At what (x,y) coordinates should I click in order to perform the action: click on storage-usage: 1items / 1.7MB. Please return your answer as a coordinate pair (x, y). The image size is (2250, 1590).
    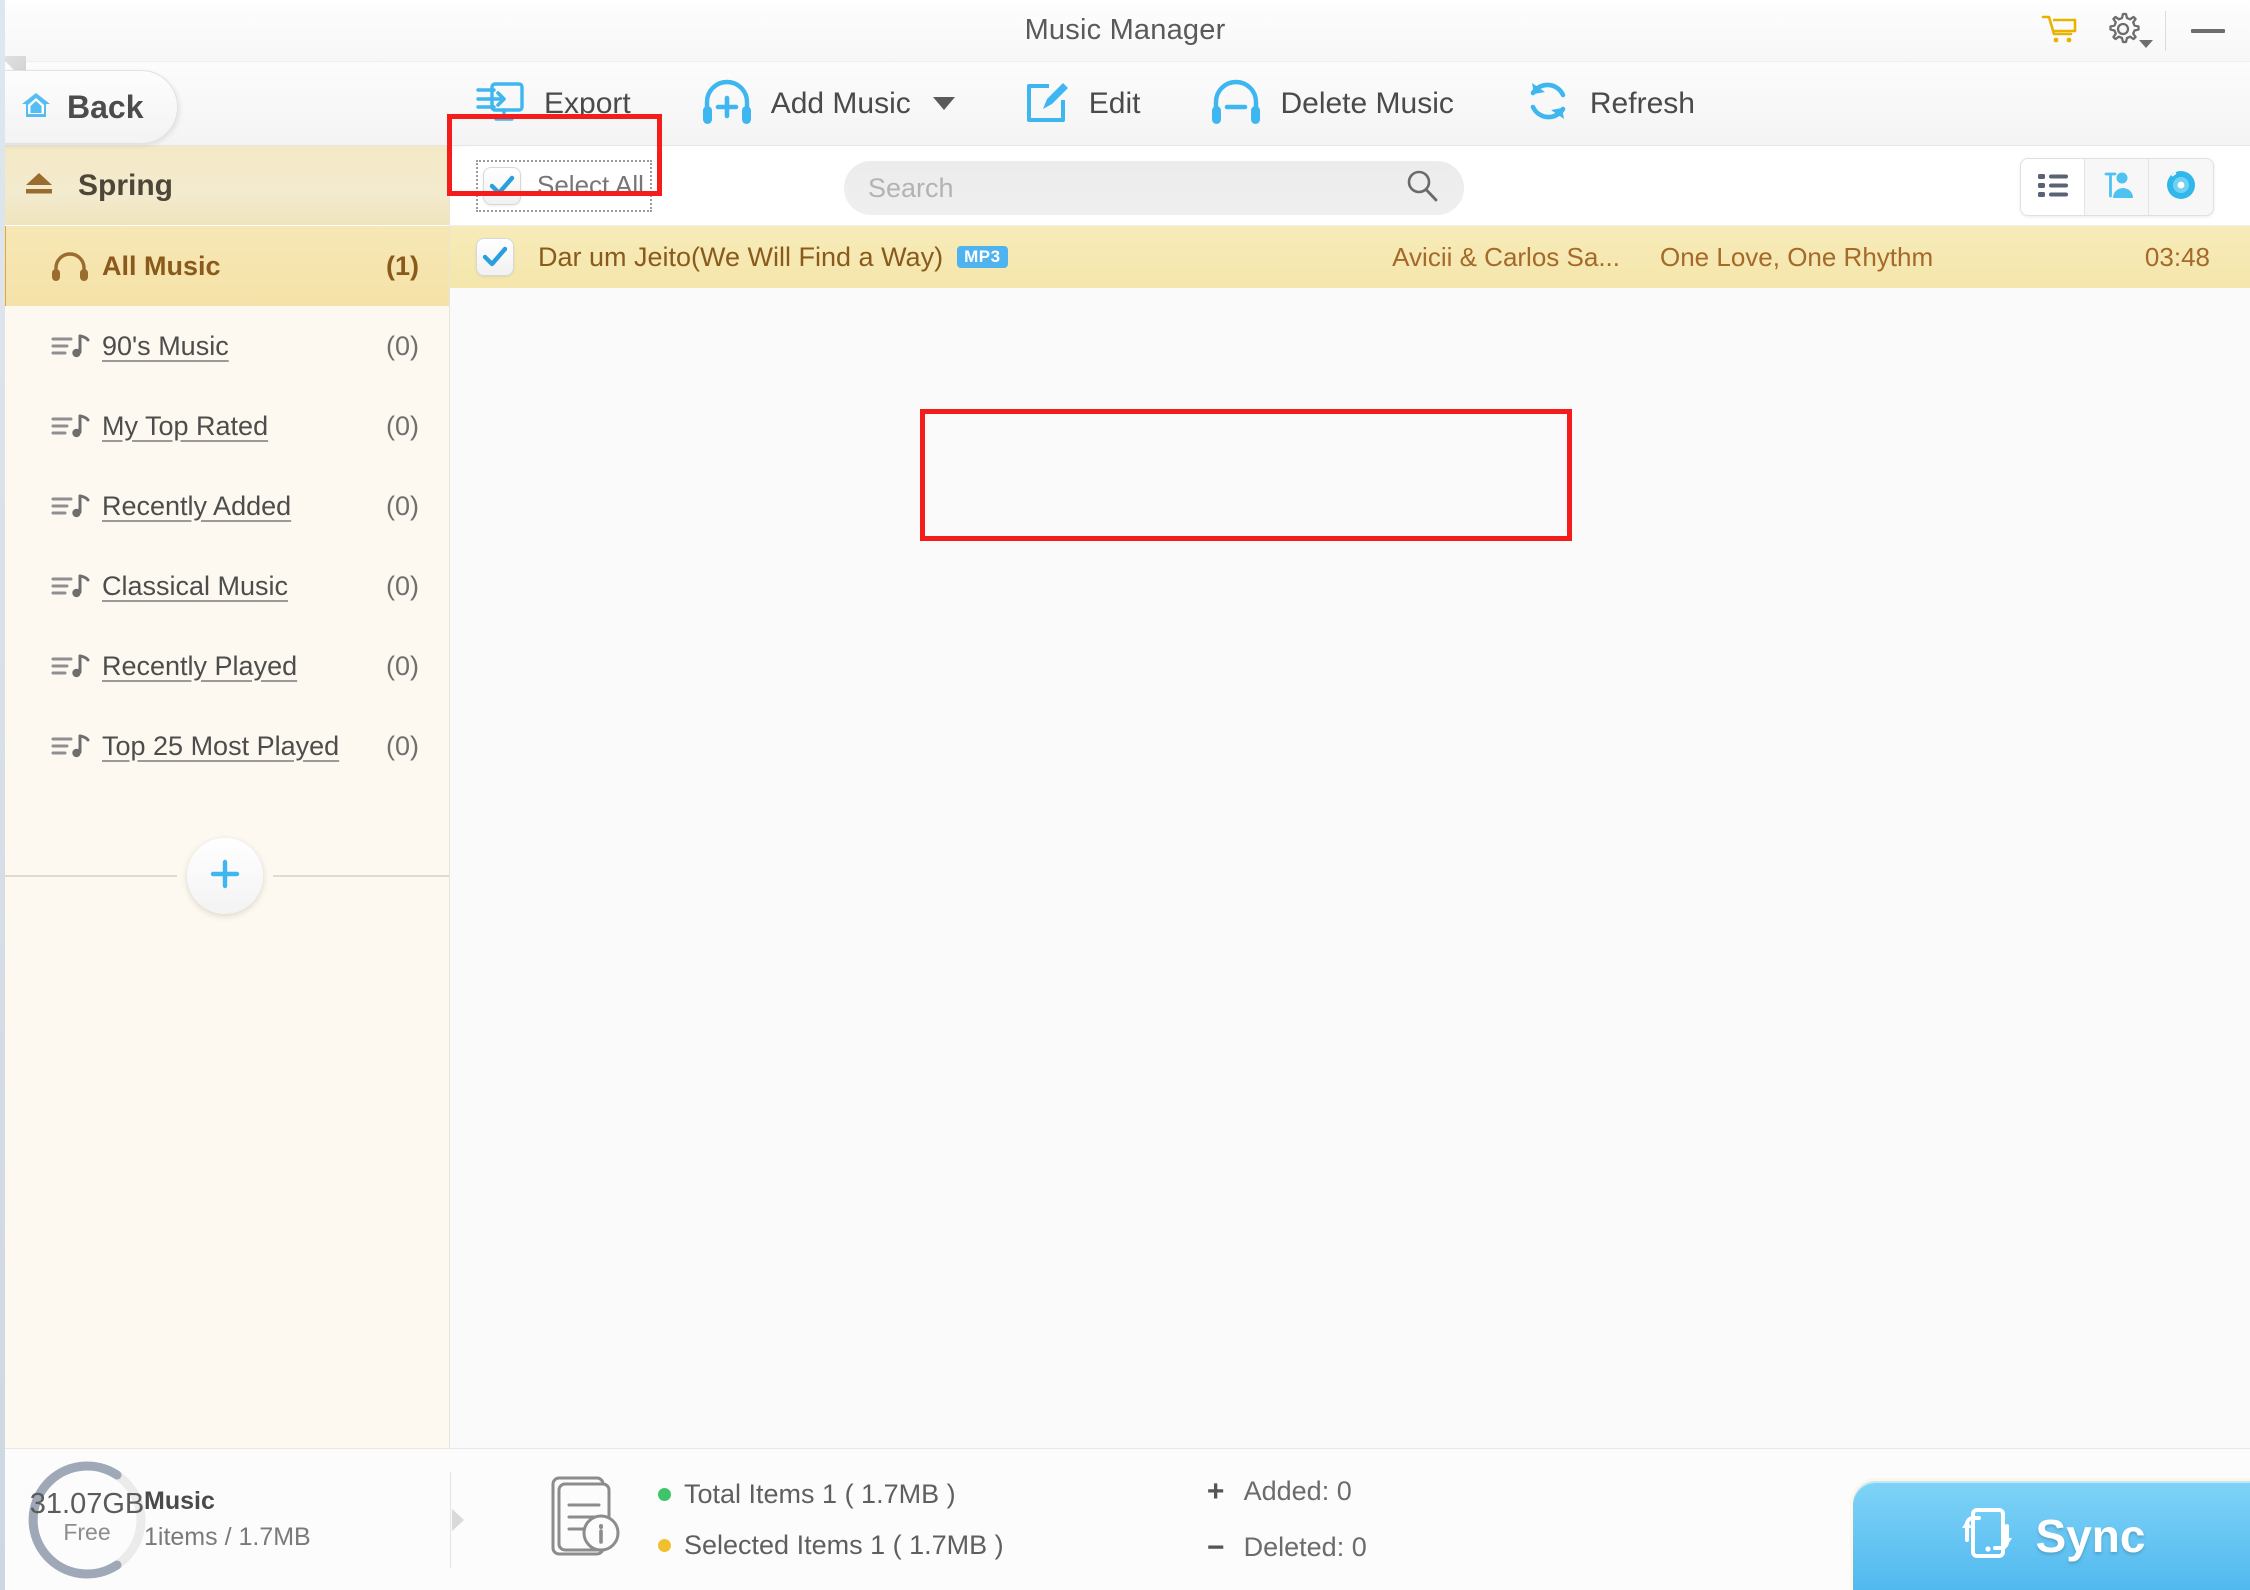
    Looking at the image, I should click on (227, 1537).